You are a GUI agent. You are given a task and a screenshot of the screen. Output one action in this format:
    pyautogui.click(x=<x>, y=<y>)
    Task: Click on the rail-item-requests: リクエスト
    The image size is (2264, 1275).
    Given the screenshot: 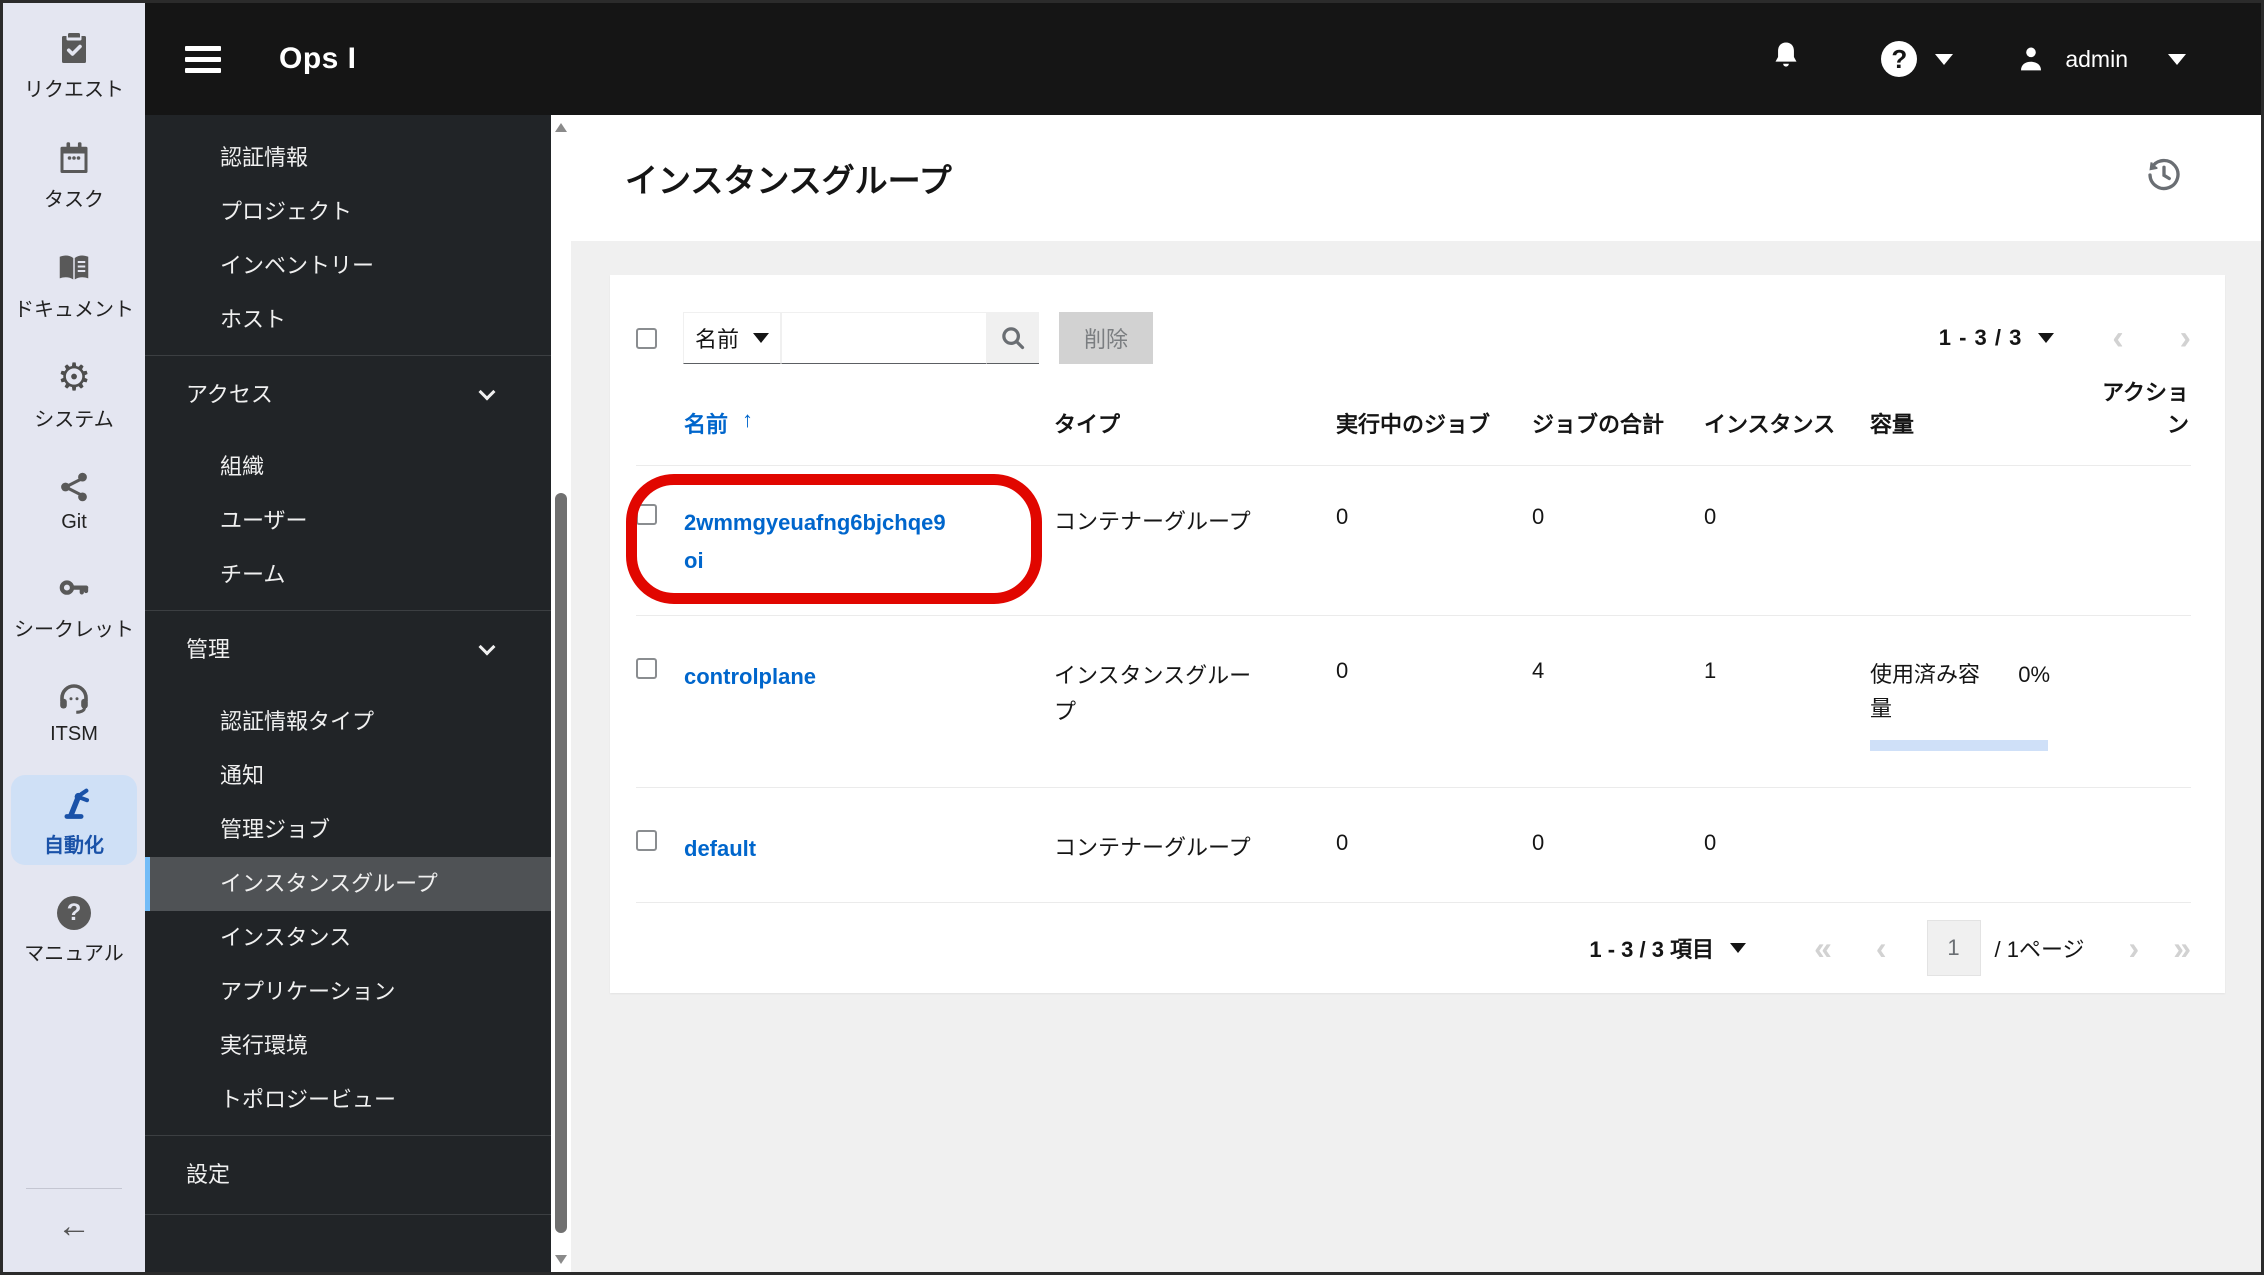 What is the action you would take?
    pyautogui.click(x=74, y=65)
    